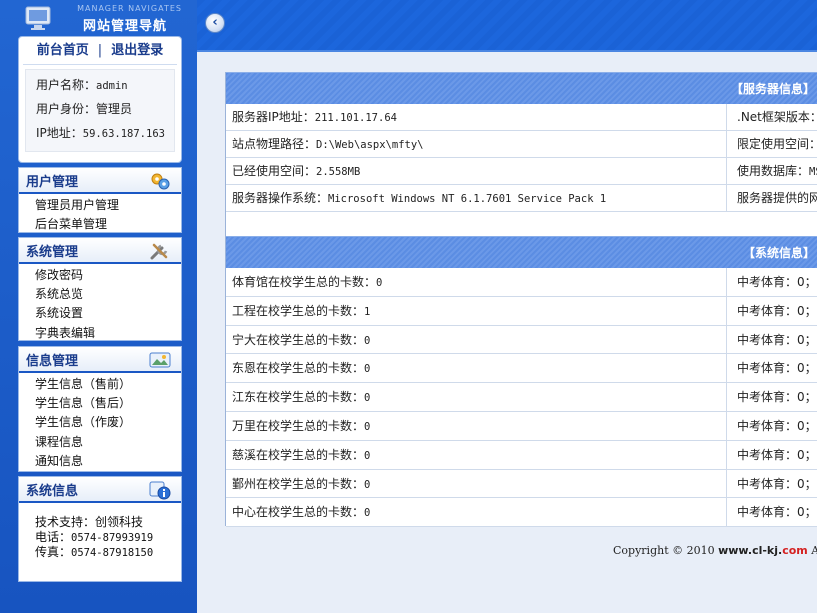 The width and height of the screenshot is (817, 613). What do you see at coordinates (521, 484) in the screenshot?
I see `table-row: 鄞州在校学生总的卡数：0 中考体育：0；第` at bounding box center [521, 484].